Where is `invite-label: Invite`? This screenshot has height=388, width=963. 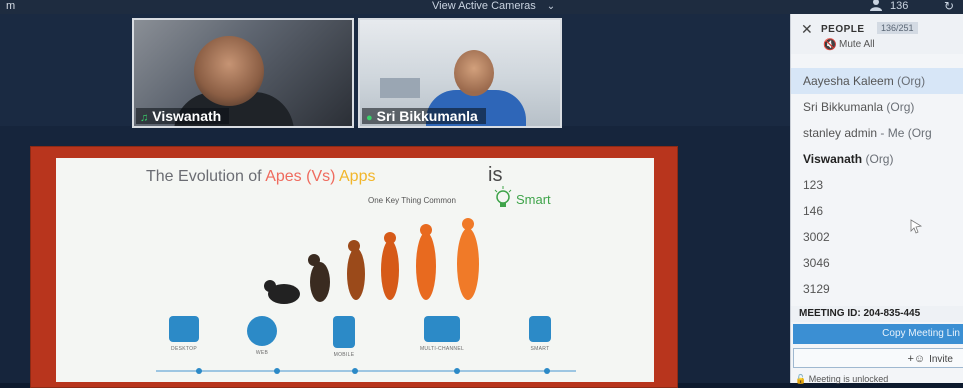
invite-label: Invite is located at coordinates (941, 359).